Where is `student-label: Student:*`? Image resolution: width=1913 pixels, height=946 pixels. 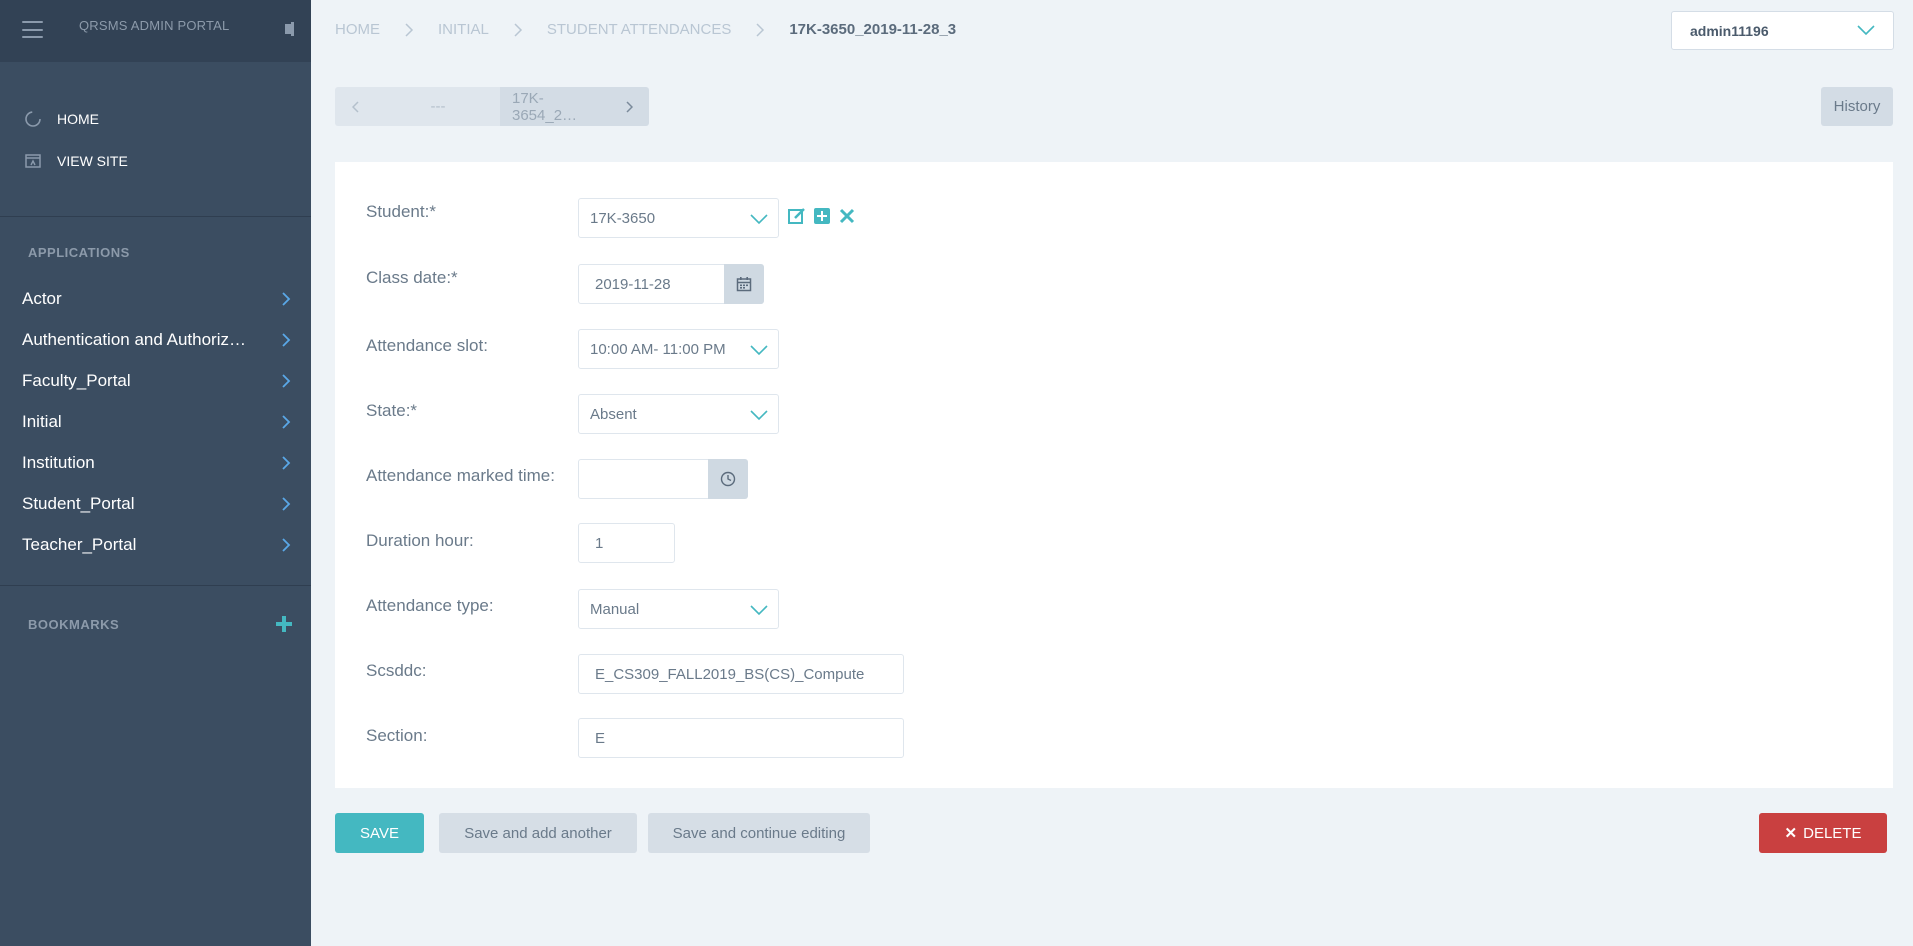 student-label: Student:* is located at coordinates (401, 211).